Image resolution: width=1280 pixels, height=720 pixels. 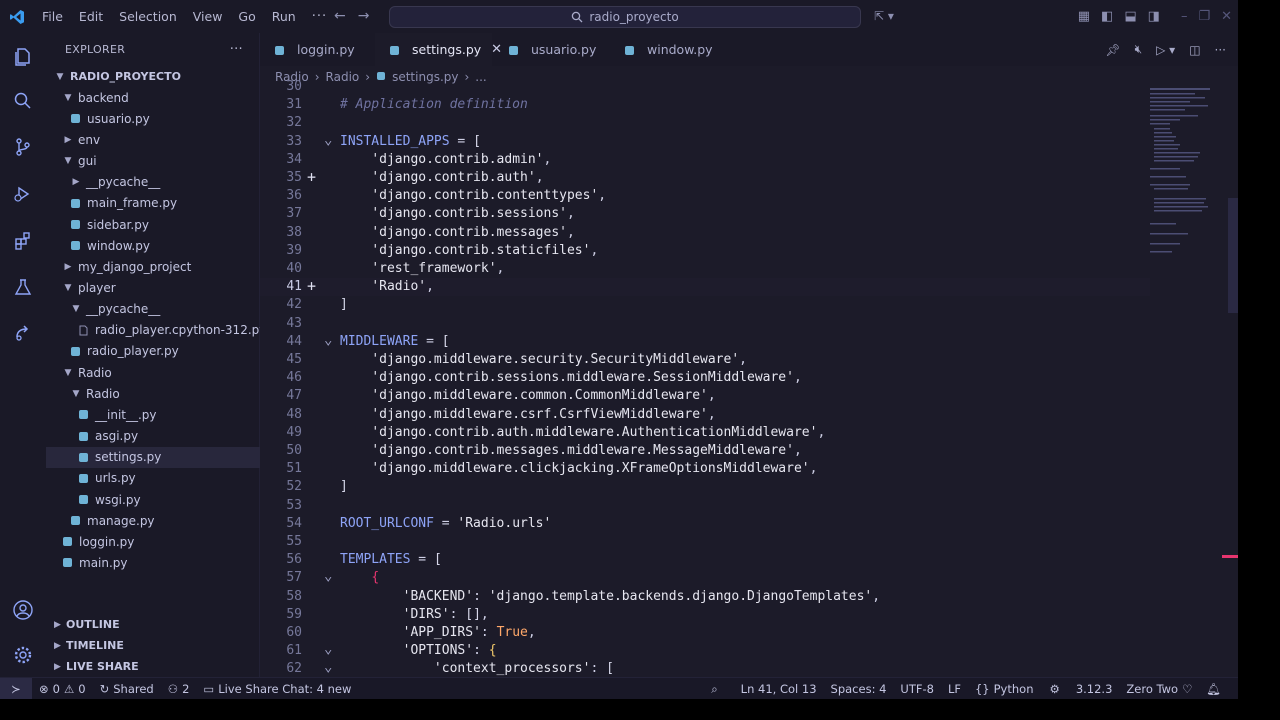 I want to click on code-line: 32, so click(x=705, y=123).